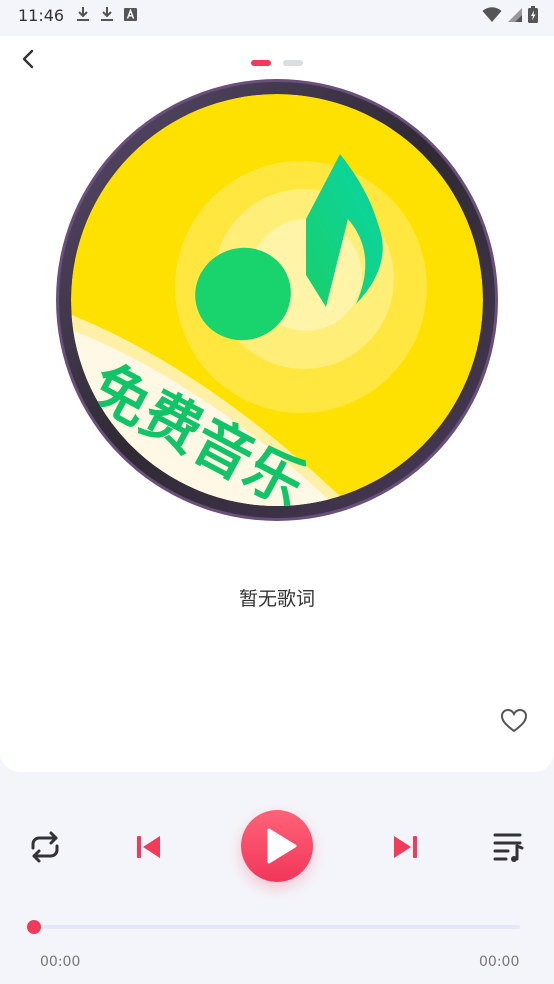  I want to click on current-time: 00:00, so click(60, 962).